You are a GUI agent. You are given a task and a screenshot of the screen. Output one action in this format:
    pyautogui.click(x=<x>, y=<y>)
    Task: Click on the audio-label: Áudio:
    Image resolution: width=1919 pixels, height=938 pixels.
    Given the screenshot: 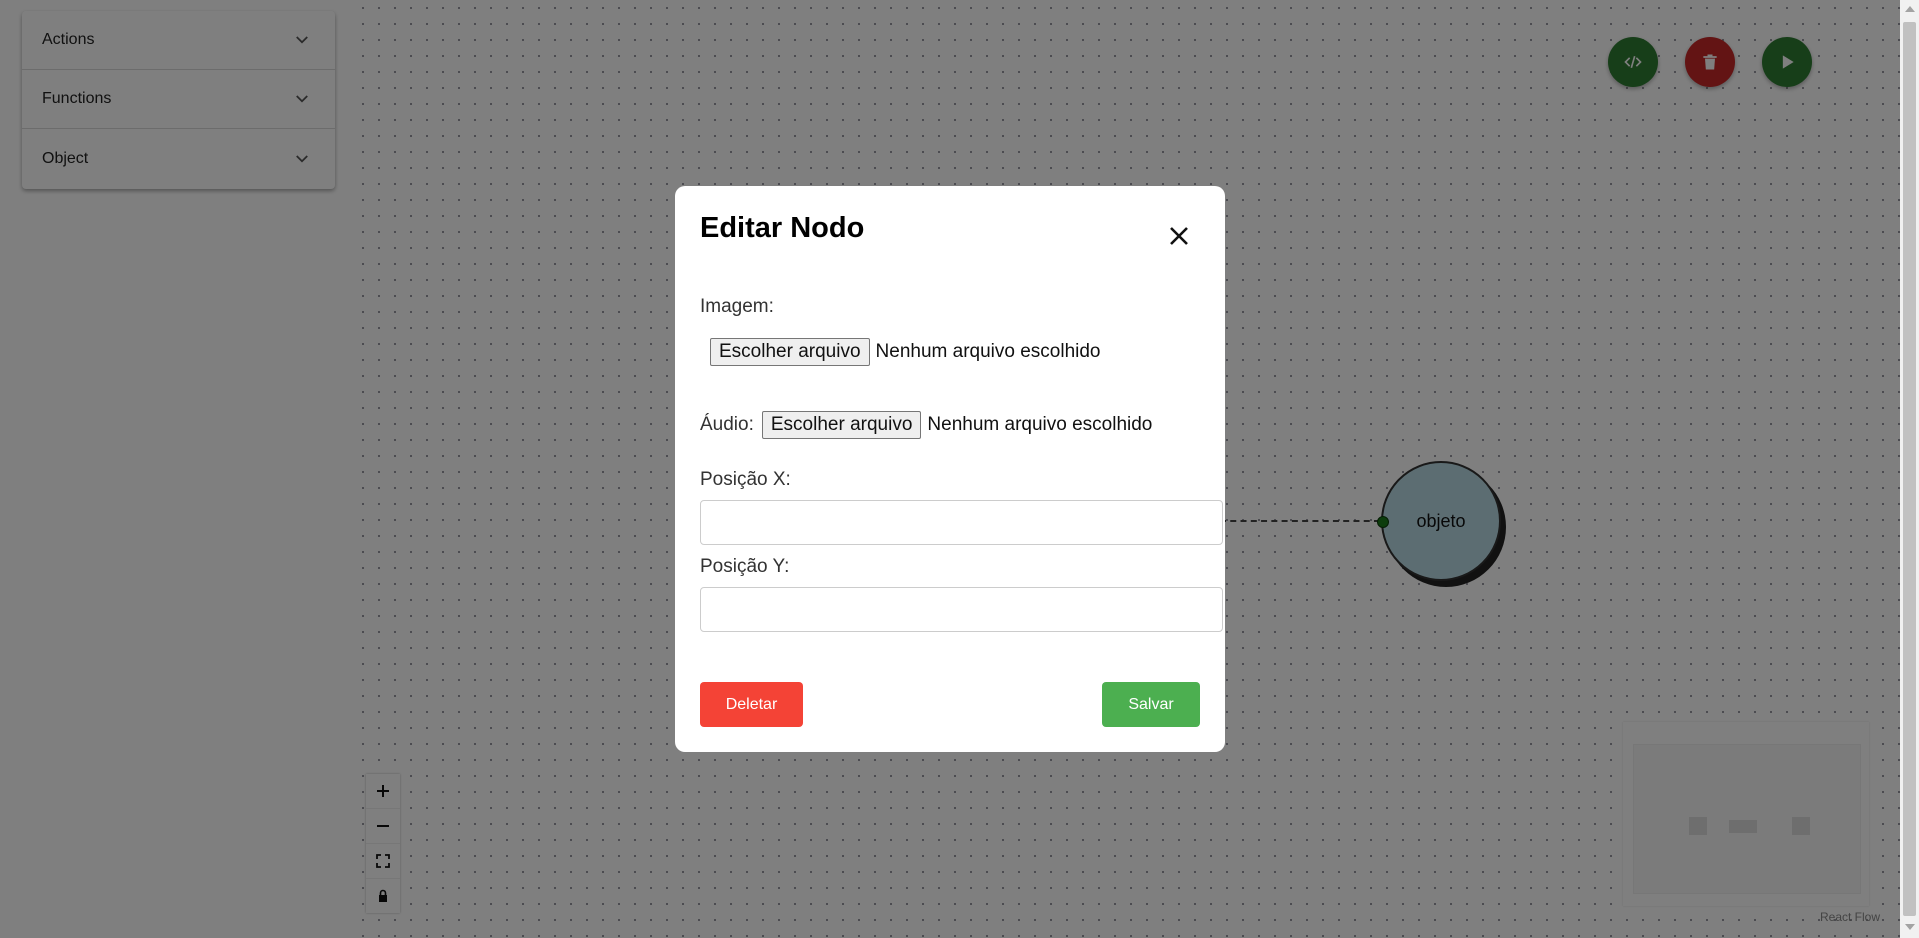 What is the action you would take?
    pyautogui.click(x=727, y=424)
    